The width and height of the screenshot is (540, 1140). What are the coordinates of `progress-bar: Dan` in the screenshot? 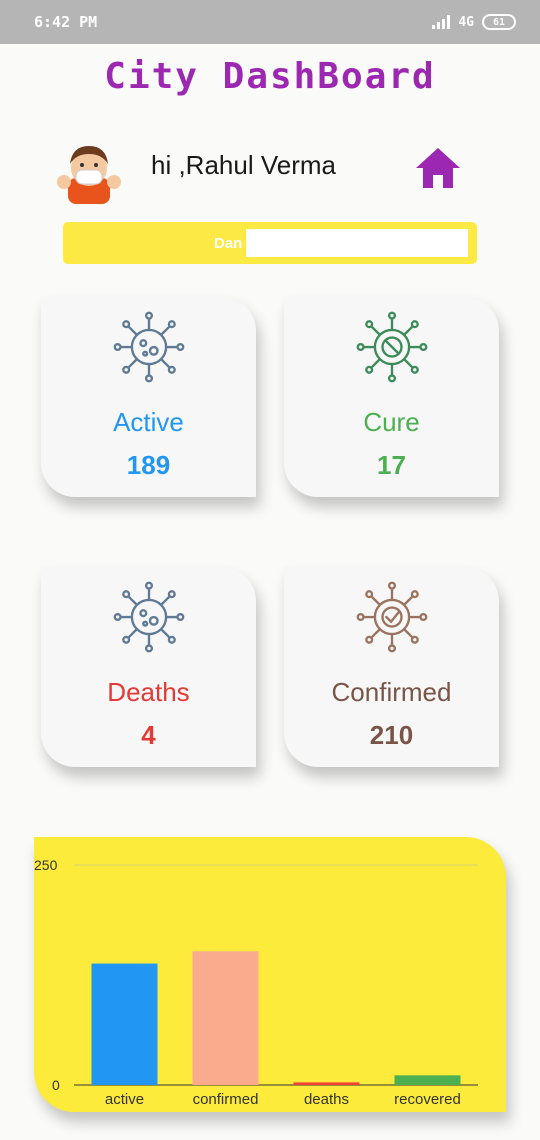 It's located at (270, 243).